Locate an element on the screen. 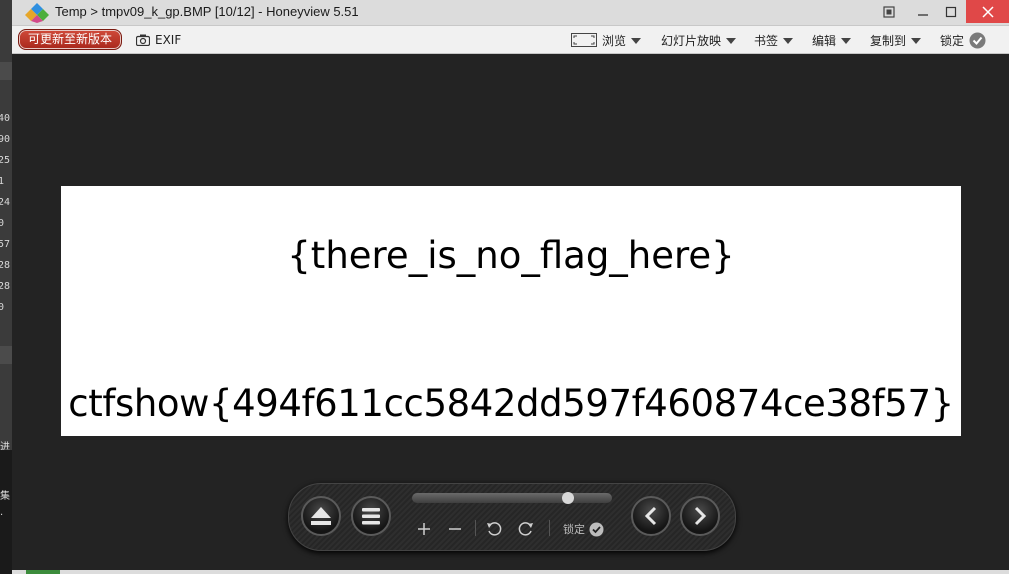 This screenshot has height=574, width=1009. bookmark-menu: 书签 is located at coordinates (774, 40).